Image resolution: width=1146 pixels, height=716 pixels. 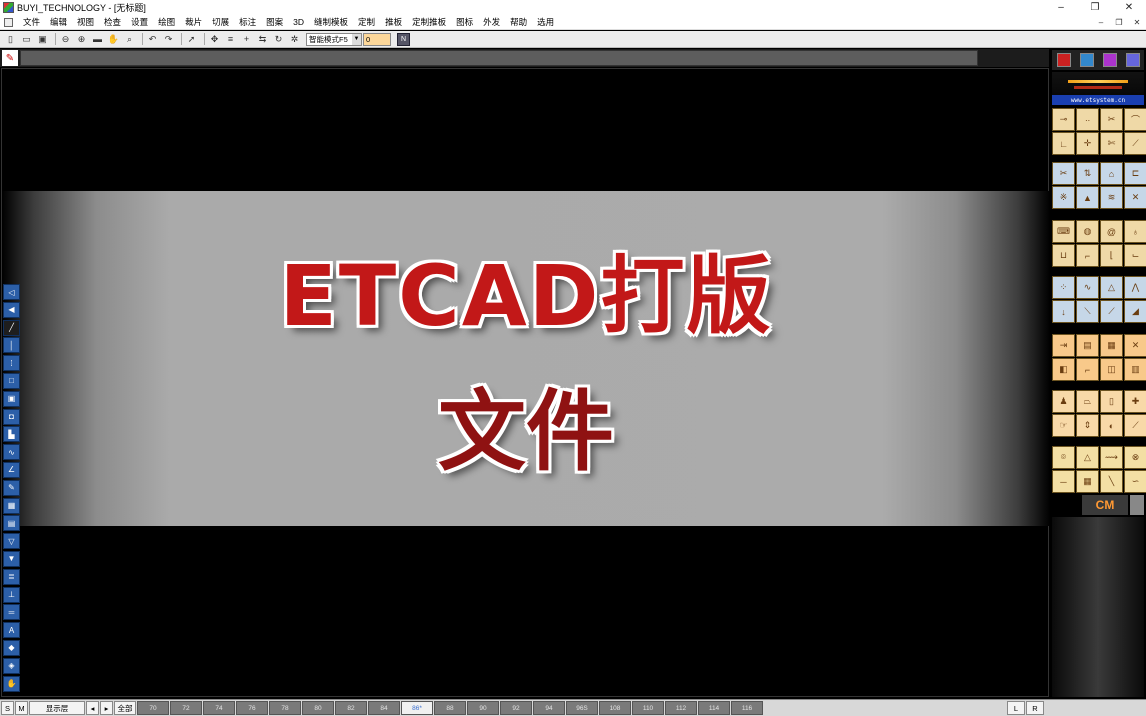 What do you see at coordinates (747, 708) in the screenshot?
I see `size-cell: 116` at bounding box center [747, 708].